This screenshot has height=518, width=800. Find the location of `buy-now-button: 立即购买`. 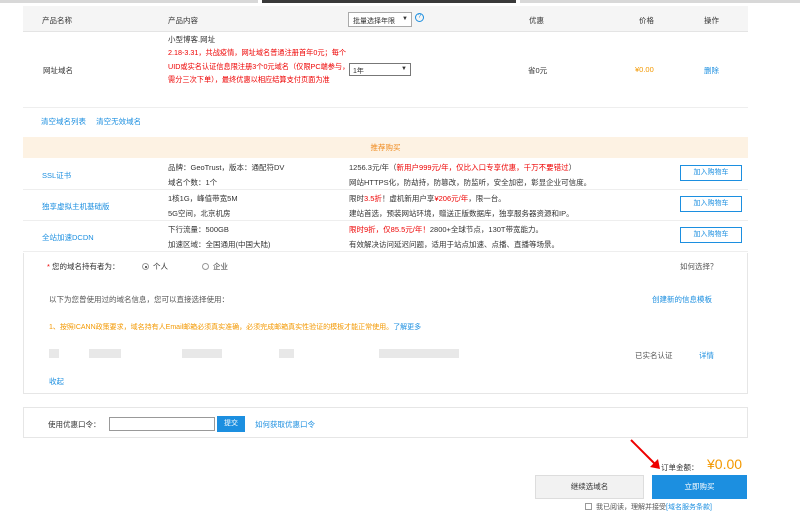

buy-now-button: 立即购买 is located at coordinates (699, 487).